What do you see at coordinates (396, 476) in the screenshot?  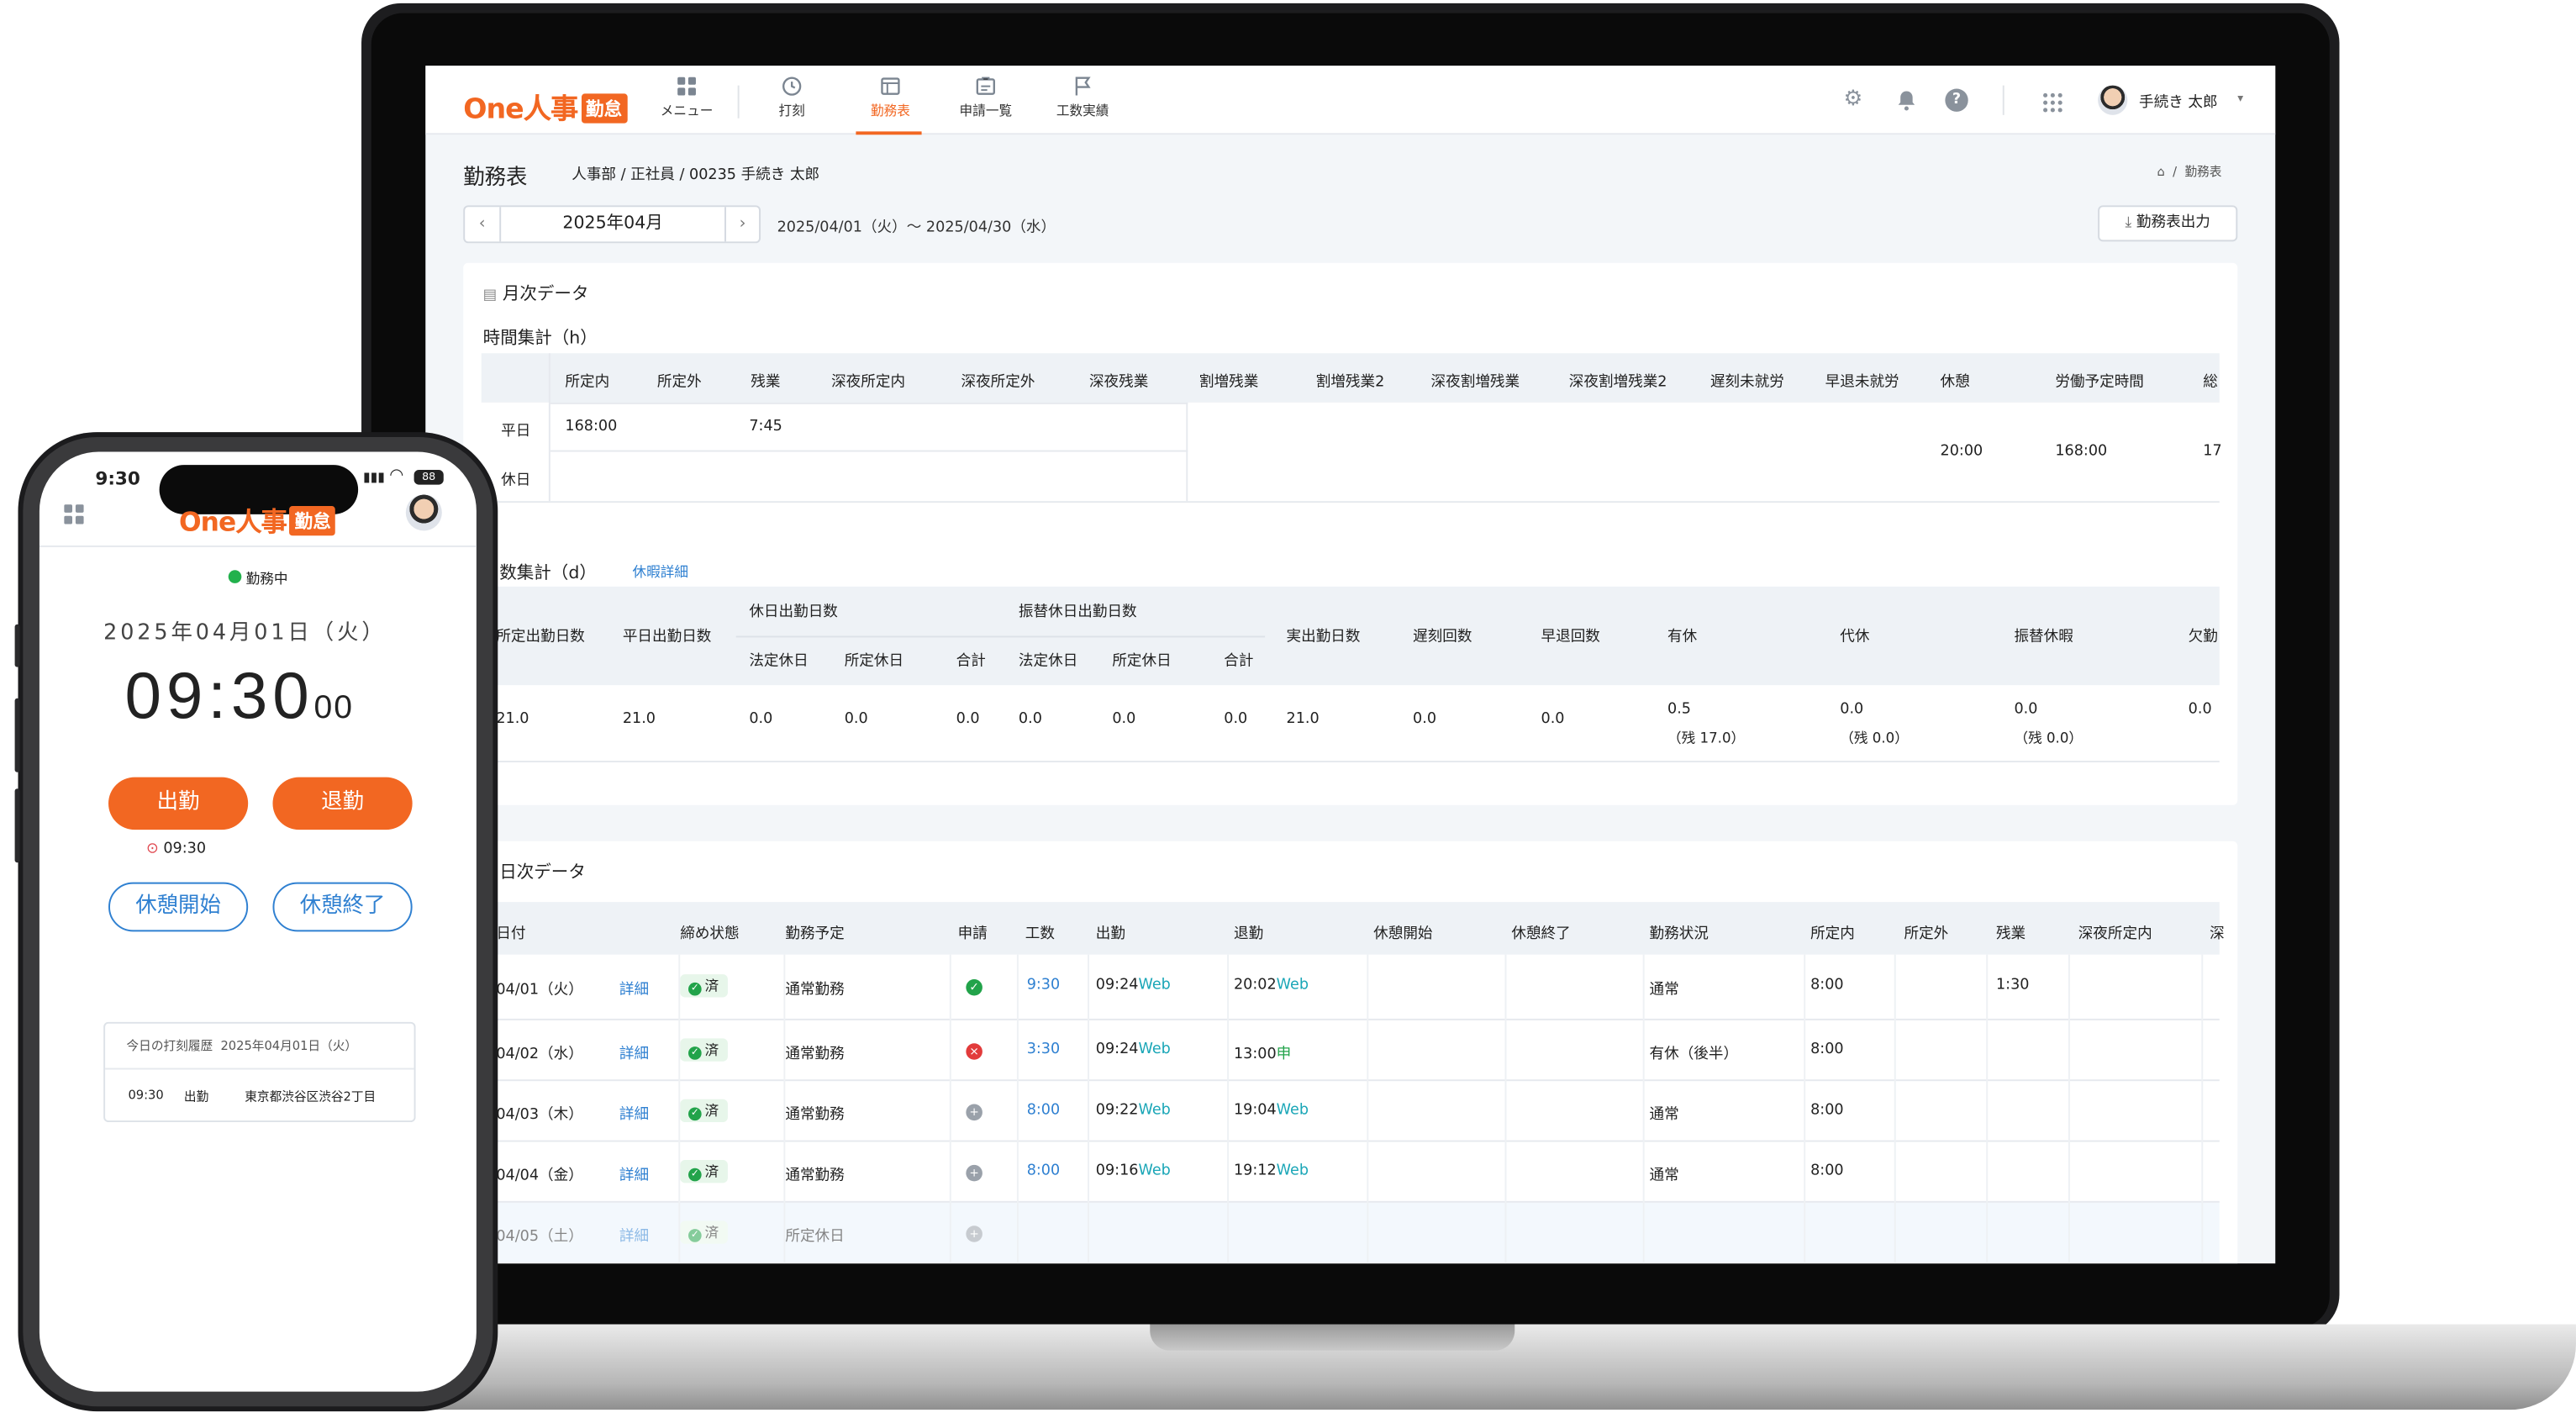 I see `wifi-icon: ◠` at bounding box center [396, 476].